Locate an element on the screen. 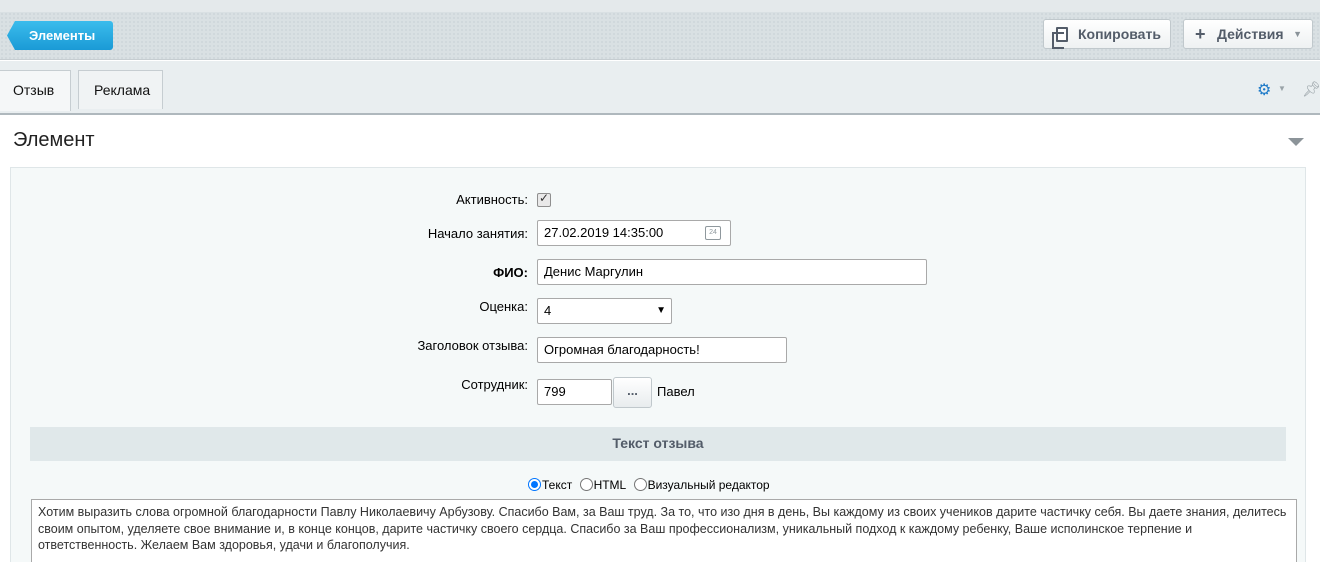 The image size is (1320, 562). review-title-field: Огромная благодарность! is located at coordinates (662, 350).